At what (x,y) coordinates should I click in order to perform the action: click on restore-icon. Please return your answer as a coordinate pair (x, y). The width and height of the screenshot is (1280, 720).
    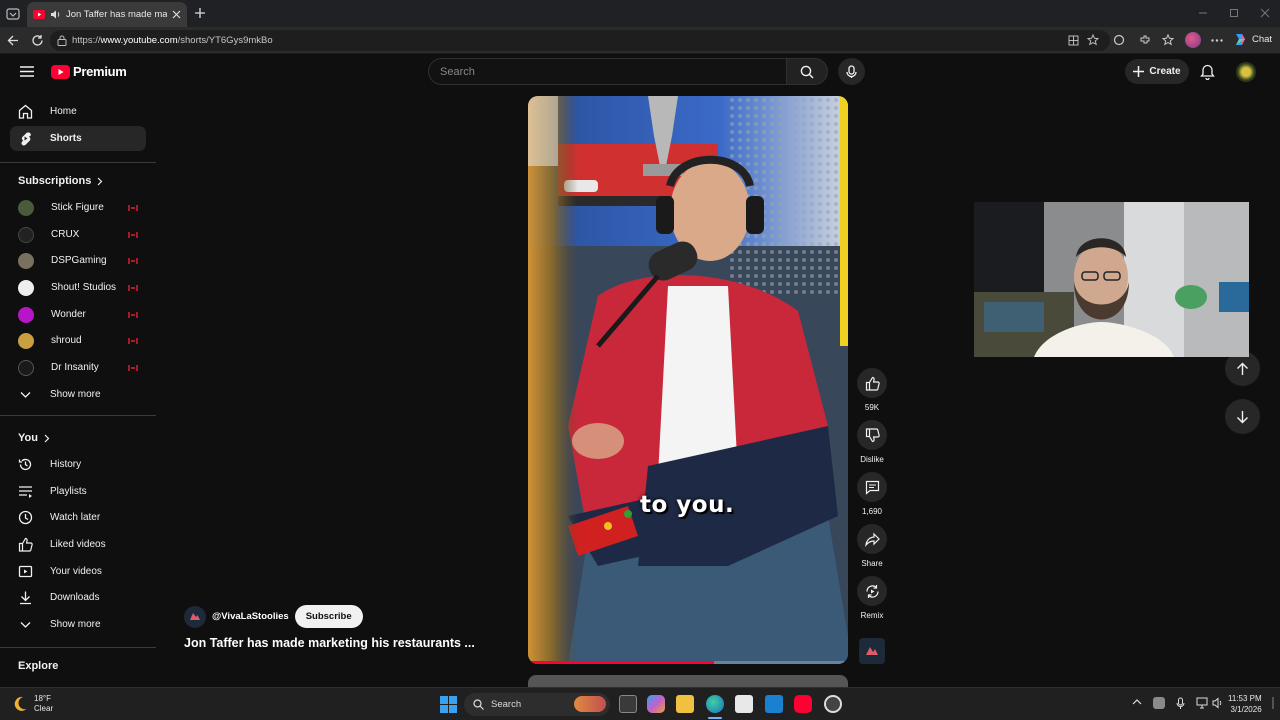
    Looking at the image, I should click on (1234, 13).